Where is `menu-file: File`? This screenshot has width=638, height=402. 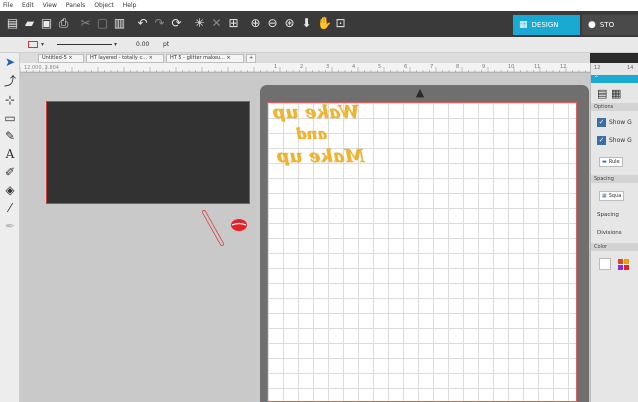
menu-file: File is located at coordinates (8, 5).